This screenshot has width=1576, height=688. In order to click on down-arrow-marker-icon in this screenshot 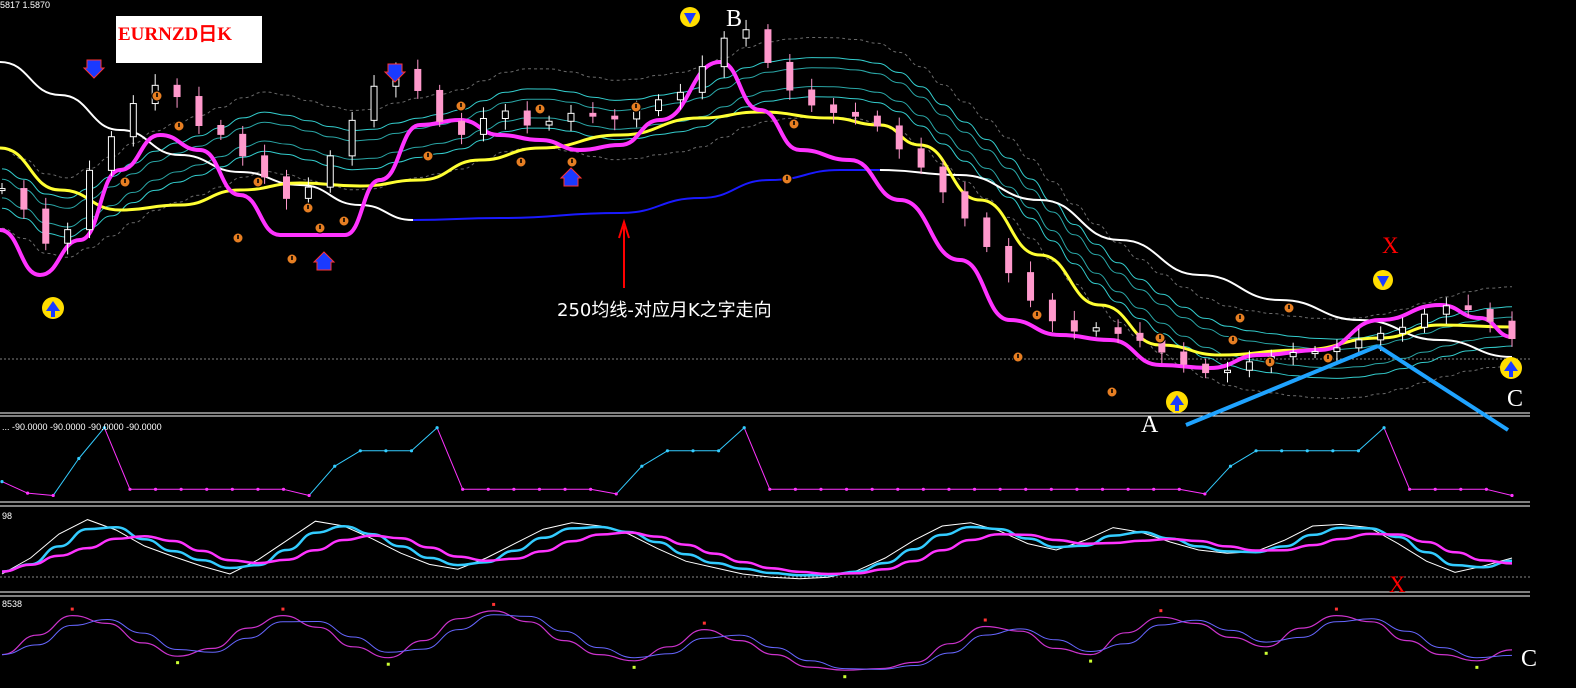, I will do `click(94, 69)`.